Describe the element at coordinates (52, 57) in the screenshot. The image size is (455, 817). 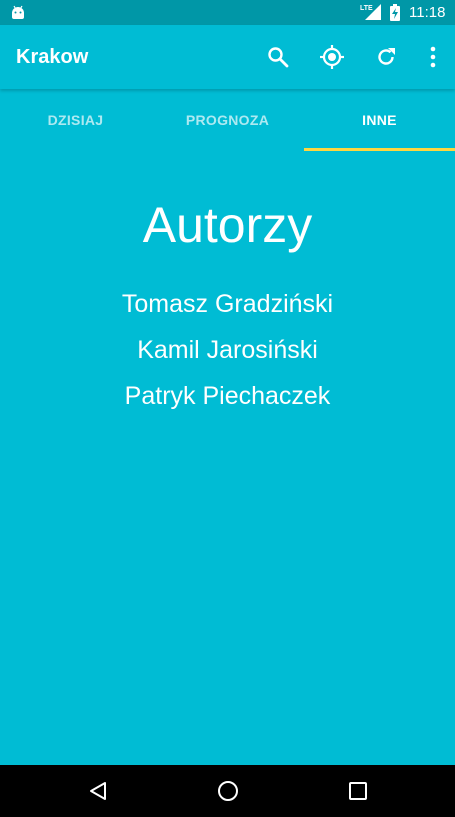
I see `app-title: Krakow` at that location.